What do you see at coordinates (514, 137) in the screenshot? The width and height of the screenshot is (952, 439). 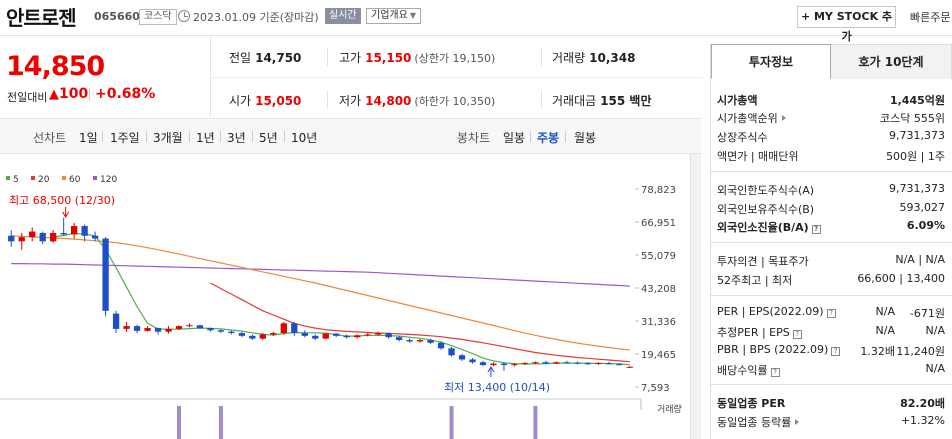 I see `period-daily: 일봉` at bounding box center [514, 137].